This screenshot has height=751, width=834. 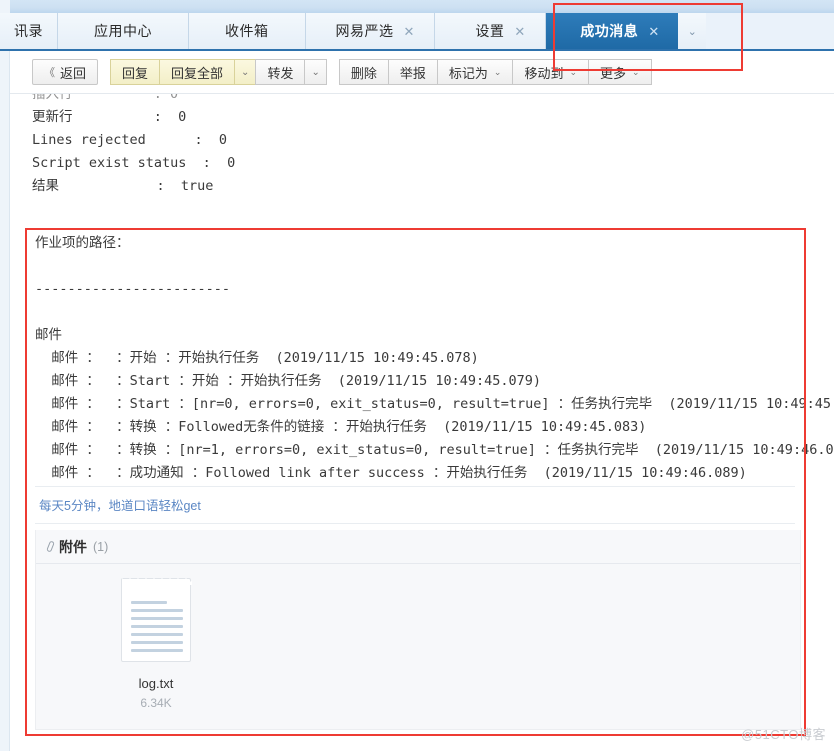 I want to click on tab-app-center: 应用中心, so click(x=123, y=31).